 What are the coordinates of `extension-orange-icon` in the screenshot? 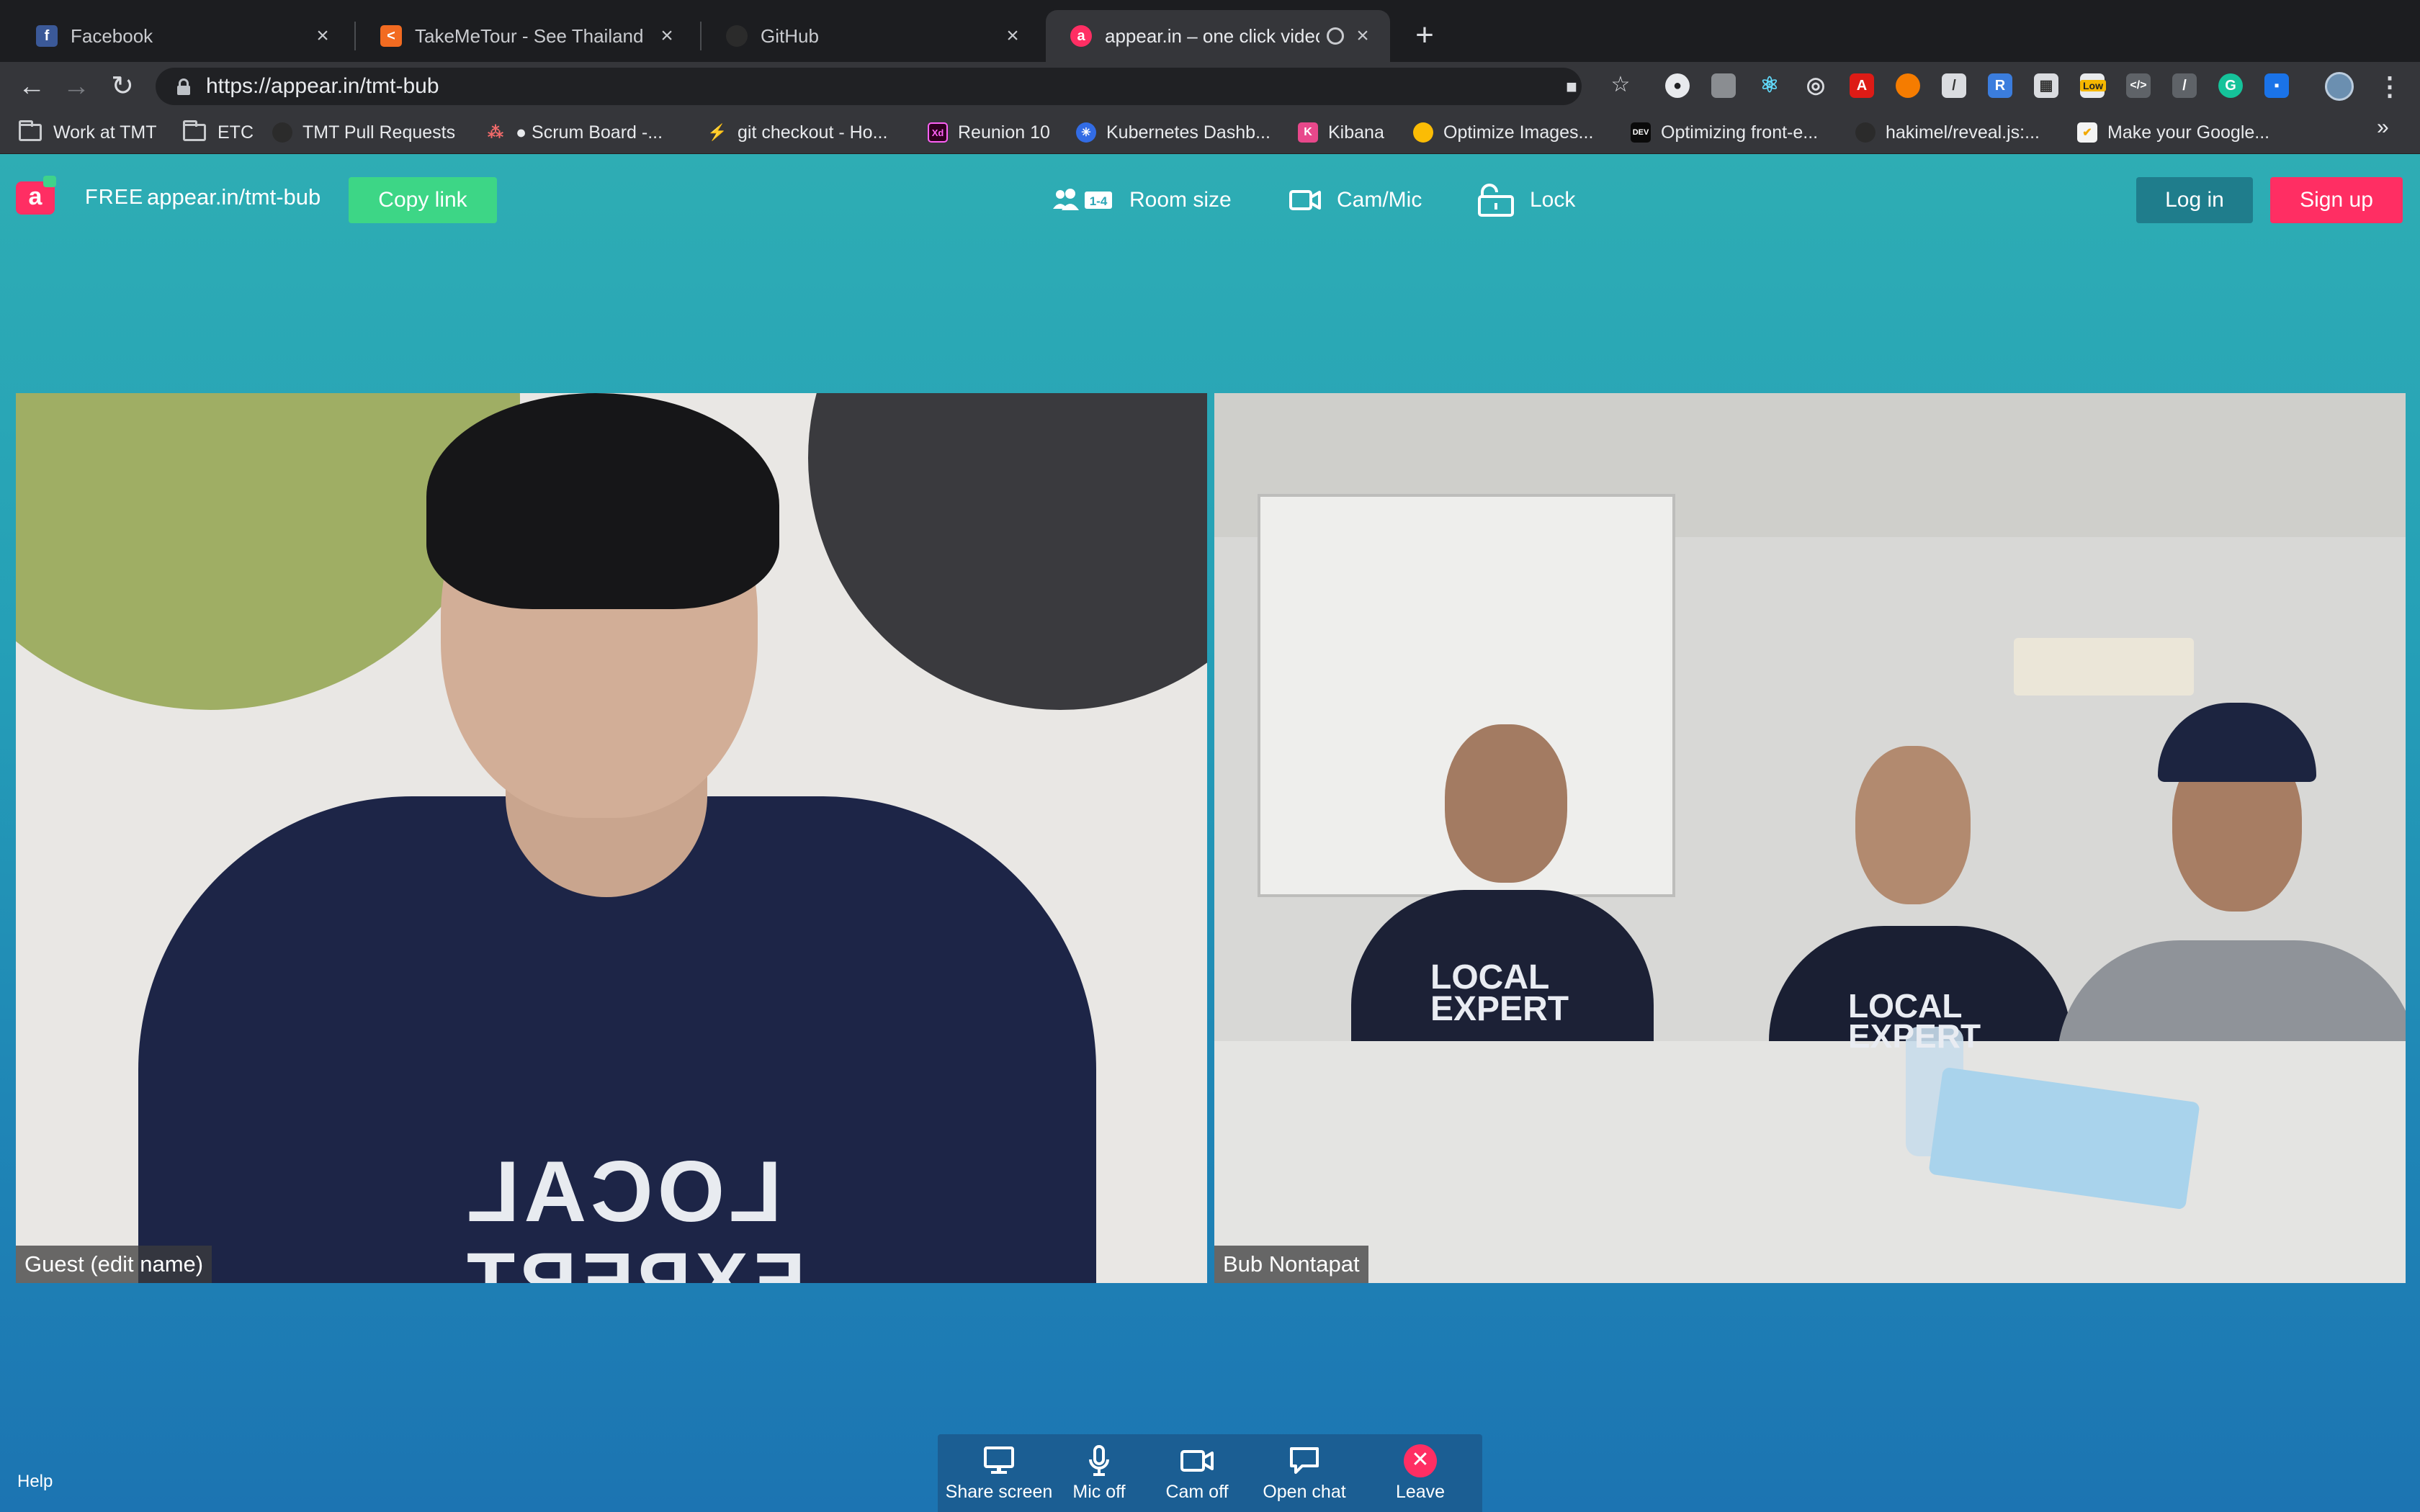 It's located at (1908, 85).